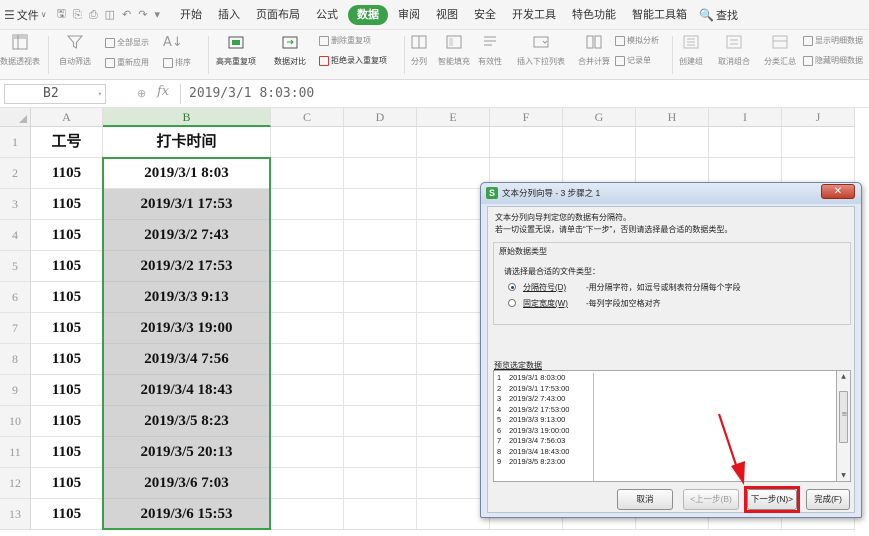 The image size is (869, 536). I want to click on scroll-down-icon: ▼, so click(843, 475).